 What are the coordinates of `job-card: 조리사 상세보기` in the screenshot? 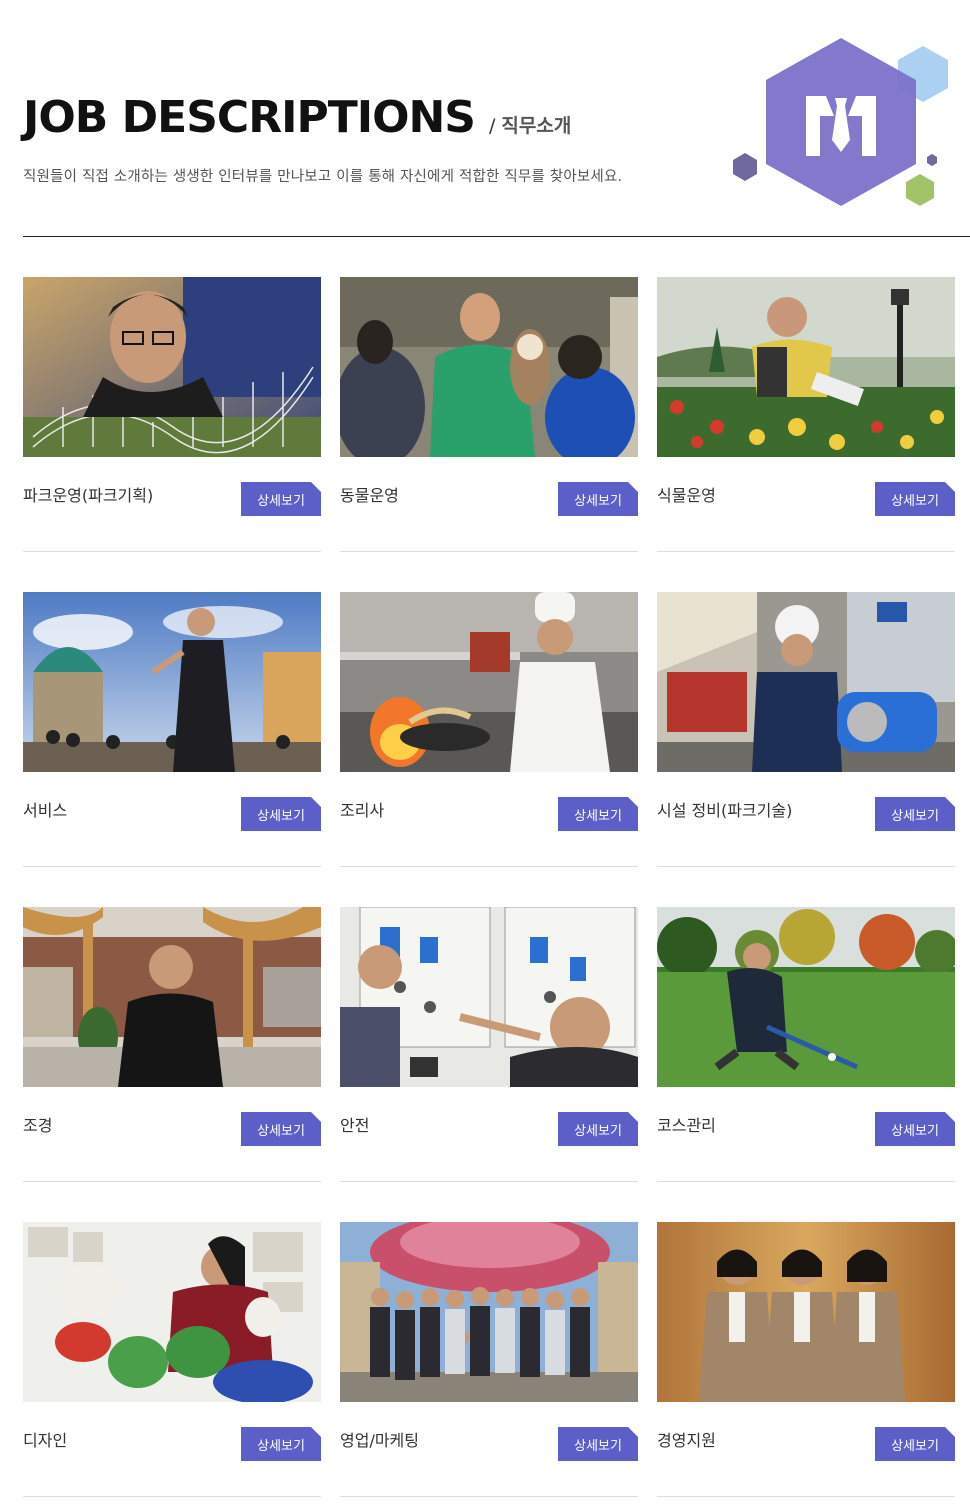 It's located at (489, 729).